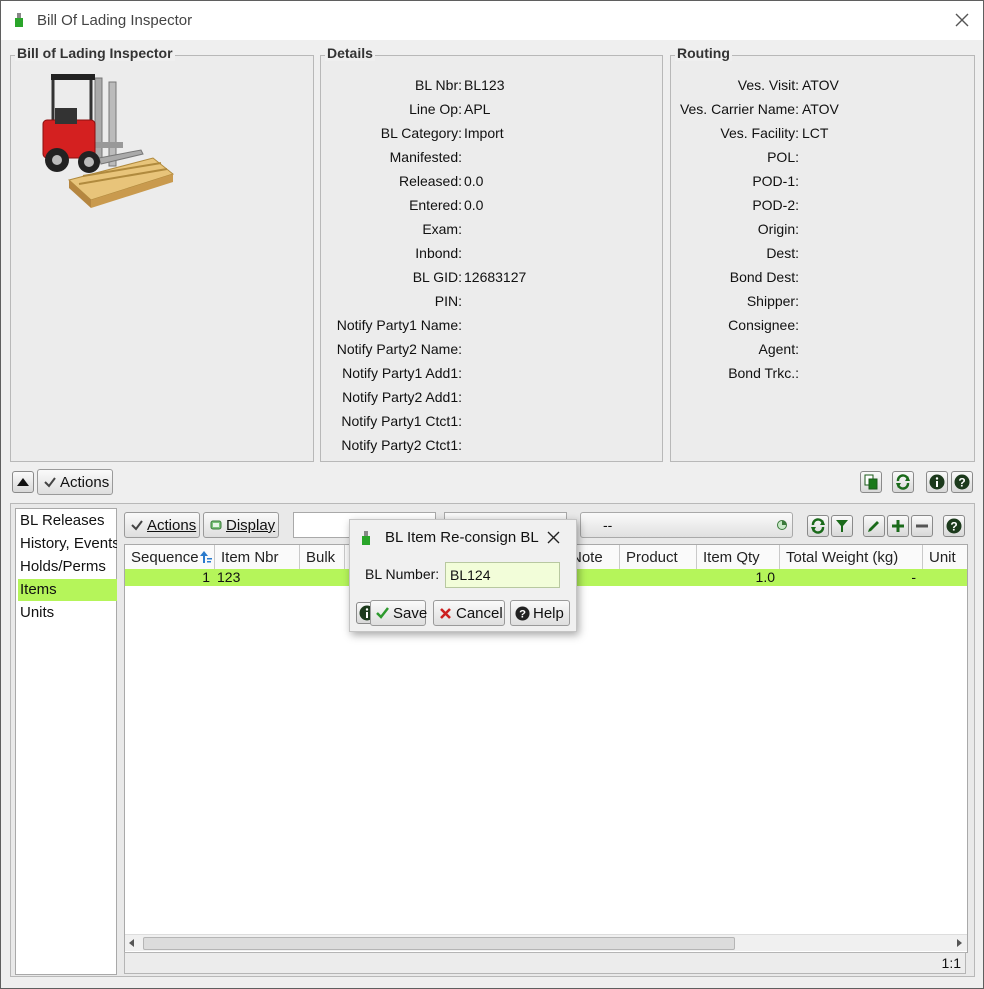 Image resolution: width=984 pixels, height=989 pixels. What do you see at coordinates (502, 575) in the screenshot?
I see `bl-number-input: BL124` at bounding box center [502, 575].